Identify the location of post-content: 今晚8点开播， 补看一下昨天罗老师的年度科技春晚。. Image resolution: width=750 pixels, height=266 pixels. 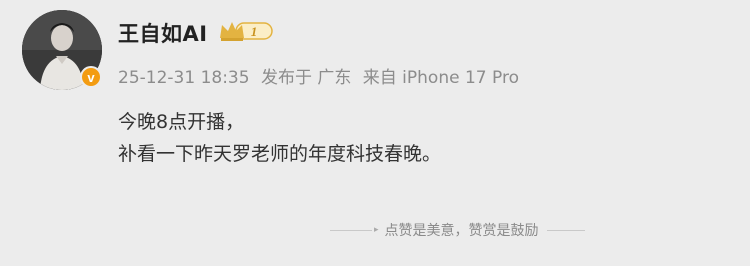
(279, 138).